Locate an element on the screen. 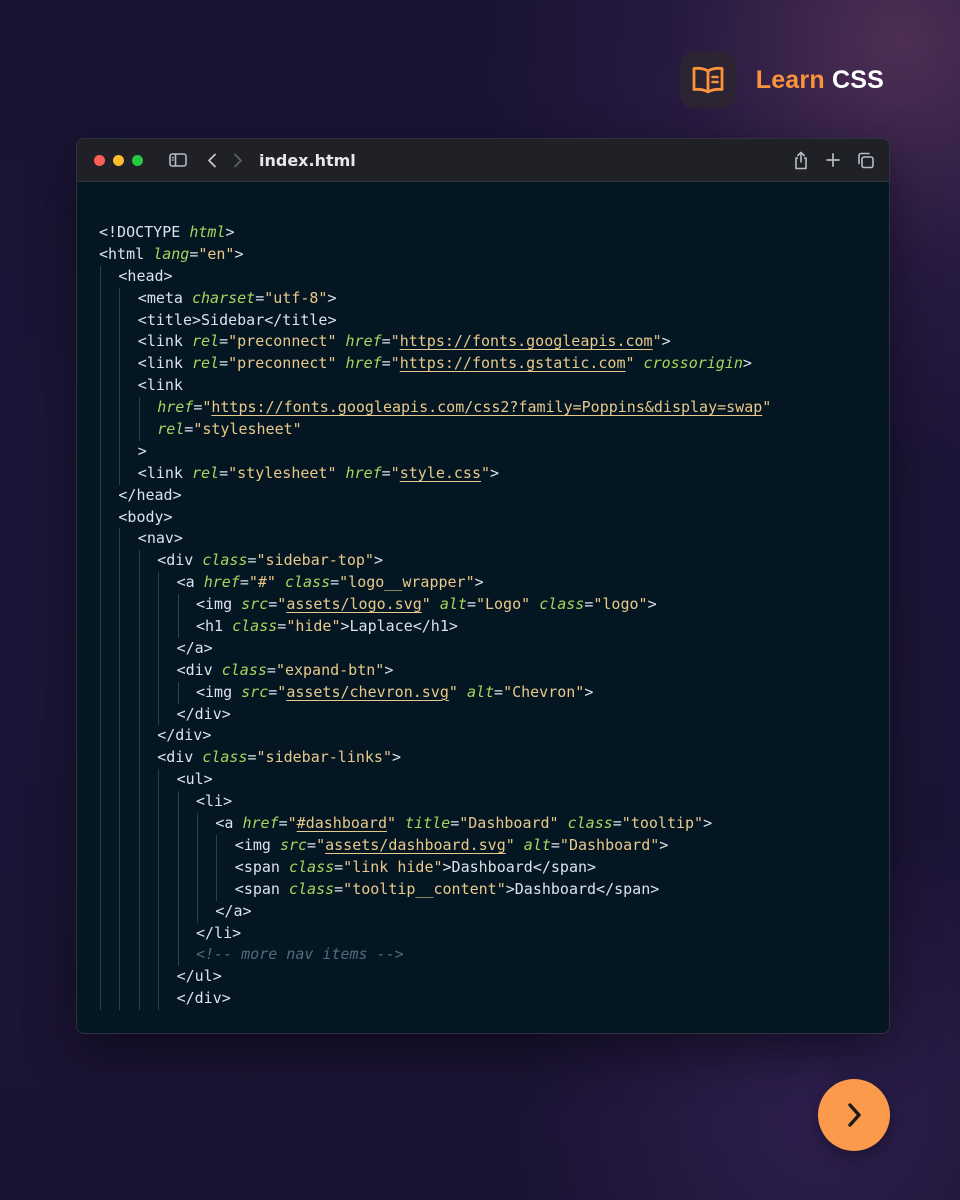  minimize-dot is located at coordinates (118, 160).